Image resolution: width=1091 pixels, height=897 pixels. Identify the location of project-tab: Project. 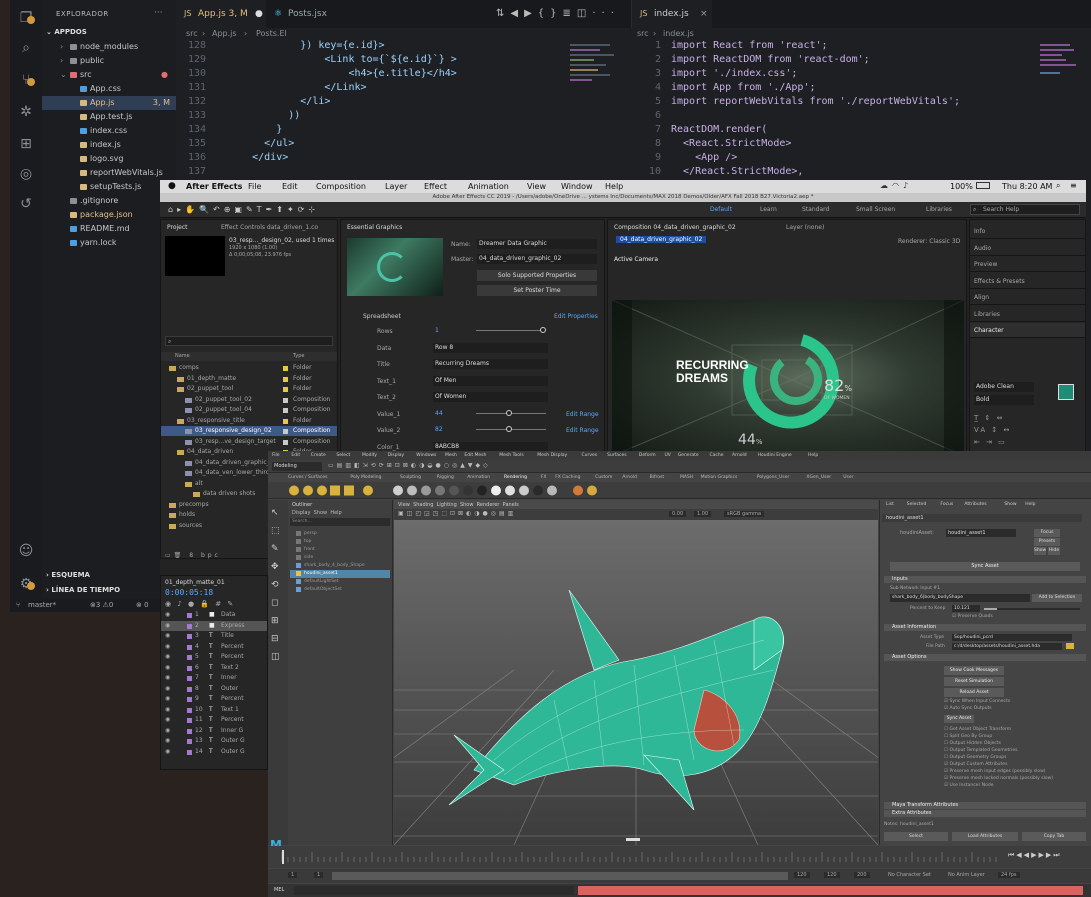
(177, 227).